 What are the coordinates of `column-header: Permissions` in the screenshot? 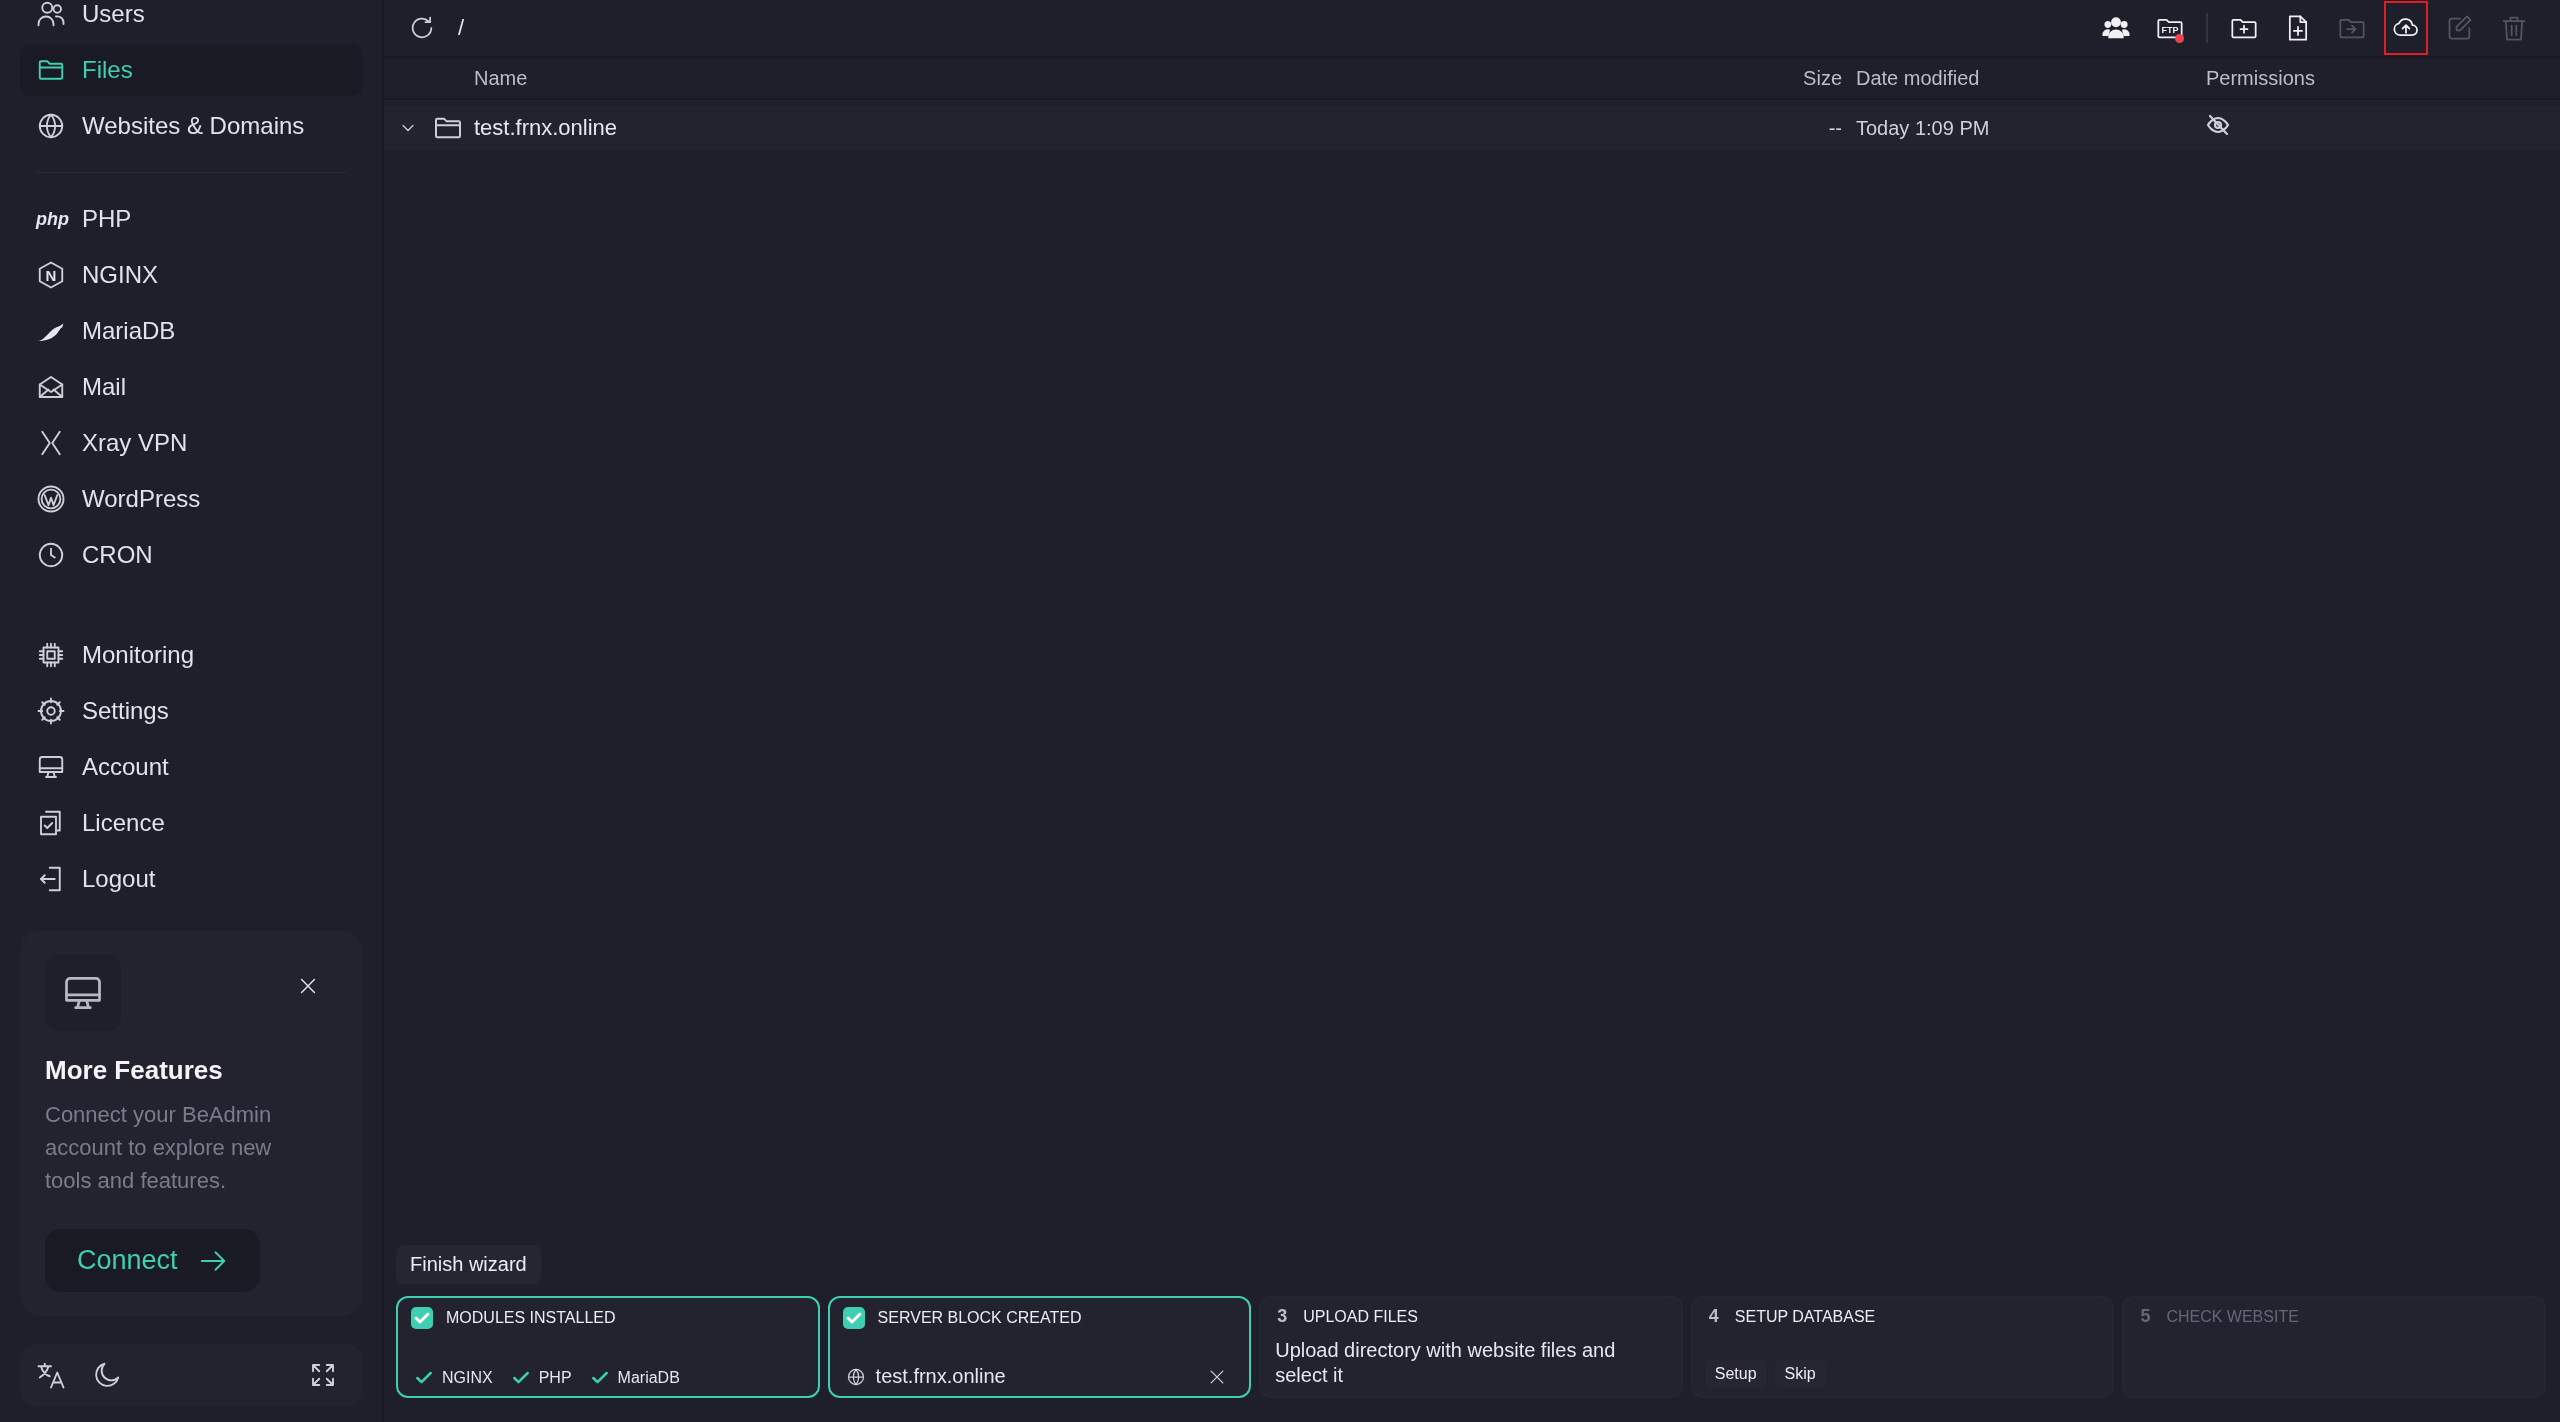 It's located at (2376, 78).